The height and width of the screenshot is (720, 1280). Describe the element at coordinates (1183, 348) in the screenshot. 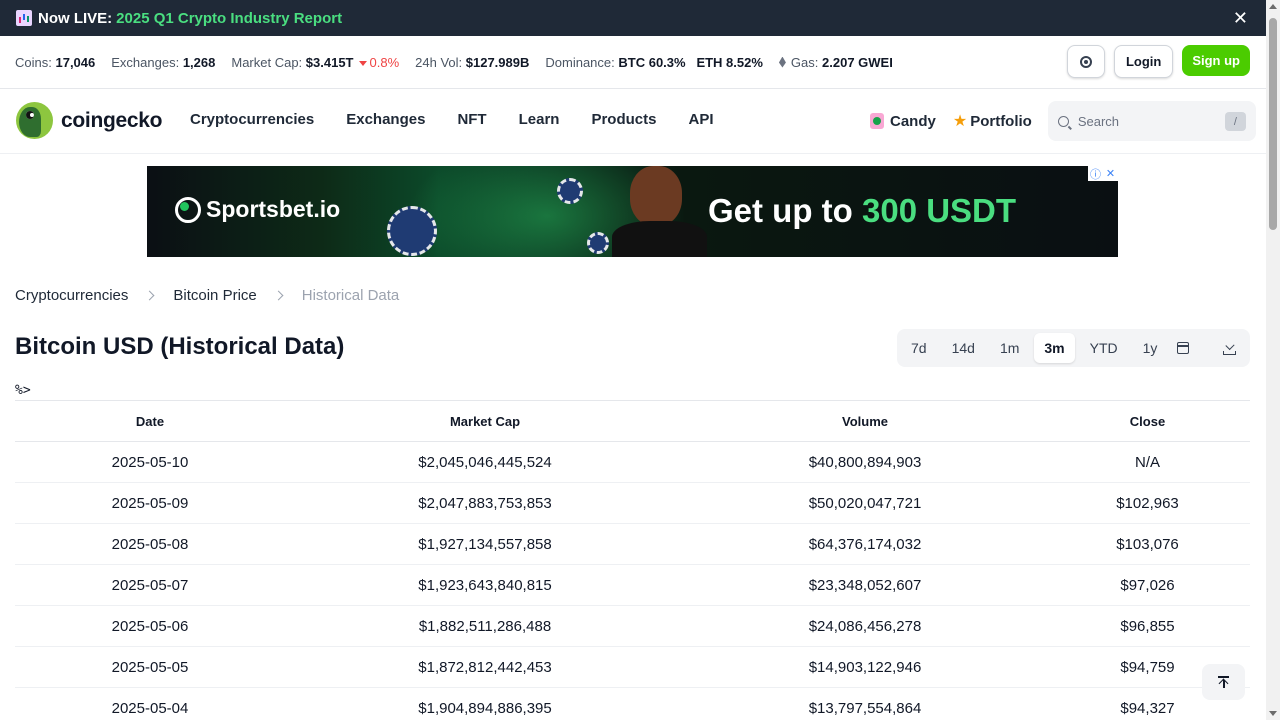

I see `calendar-icon` at that location.